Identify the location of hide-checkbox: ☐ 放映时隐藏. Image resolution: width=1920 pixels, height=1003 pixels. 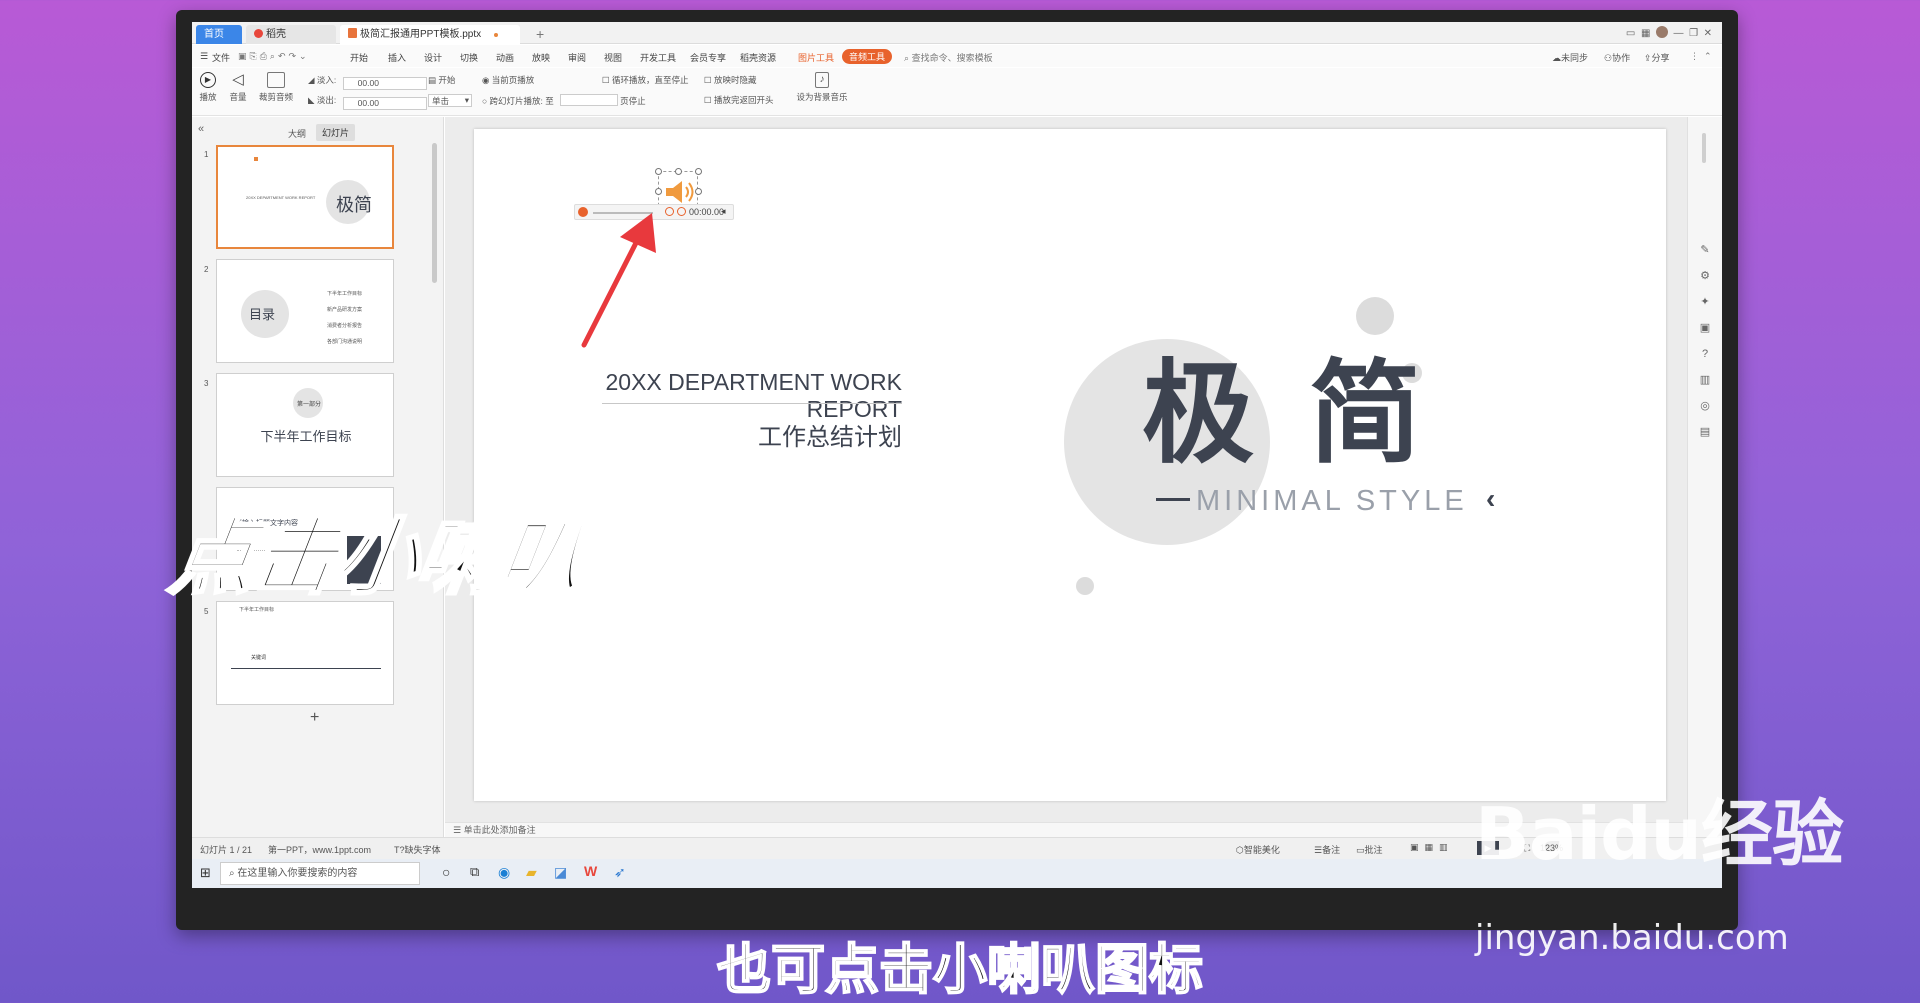
(730, 80).